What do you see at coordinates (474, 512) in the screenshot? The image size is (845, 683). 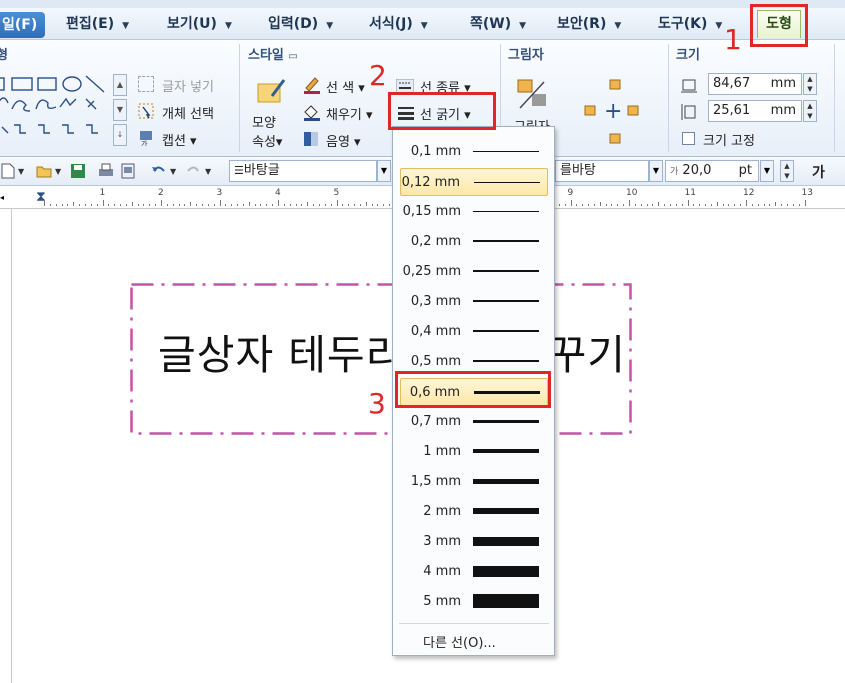 I see `thickness-option: 2 mm` at bounding box center [474, 512].